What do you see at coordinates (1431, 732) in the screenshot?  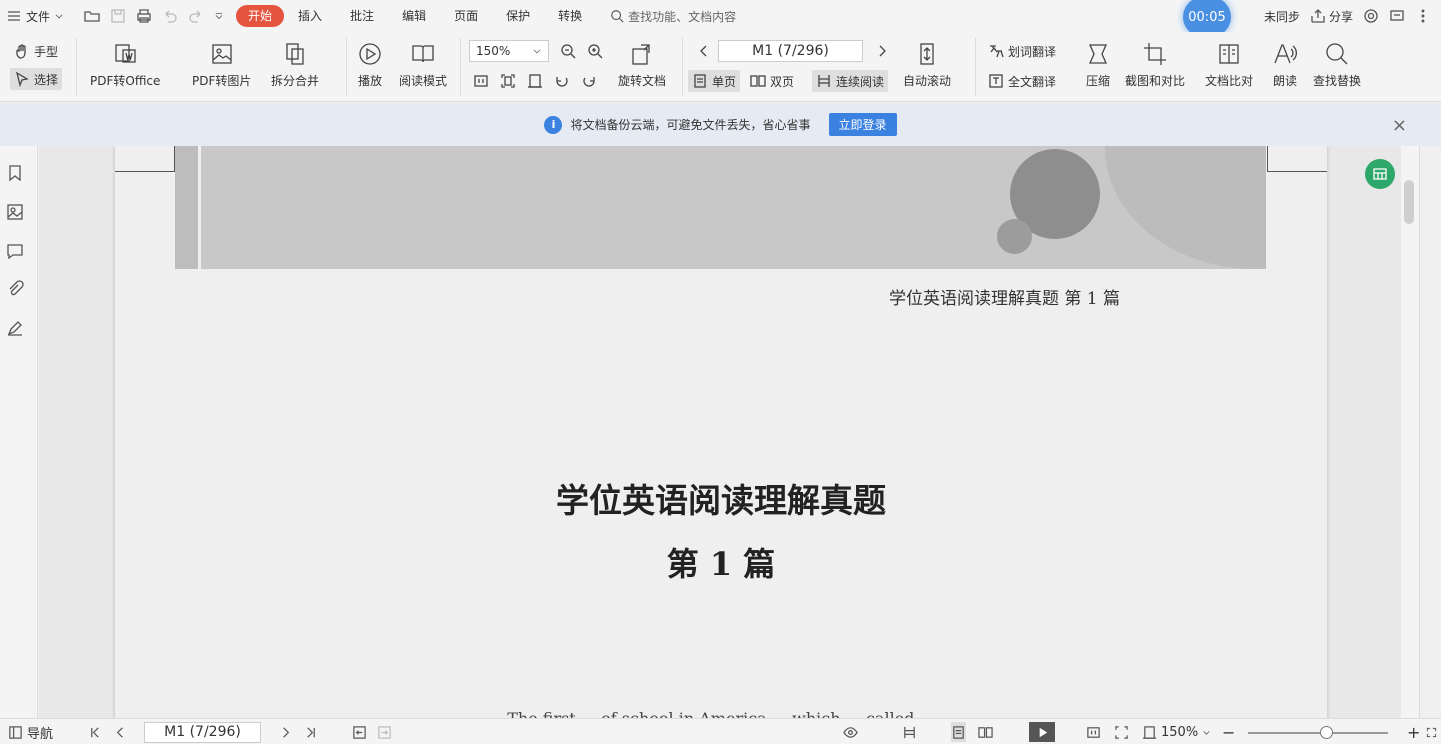 I see `fullscreen-button` at bounding box center [1431, 732].